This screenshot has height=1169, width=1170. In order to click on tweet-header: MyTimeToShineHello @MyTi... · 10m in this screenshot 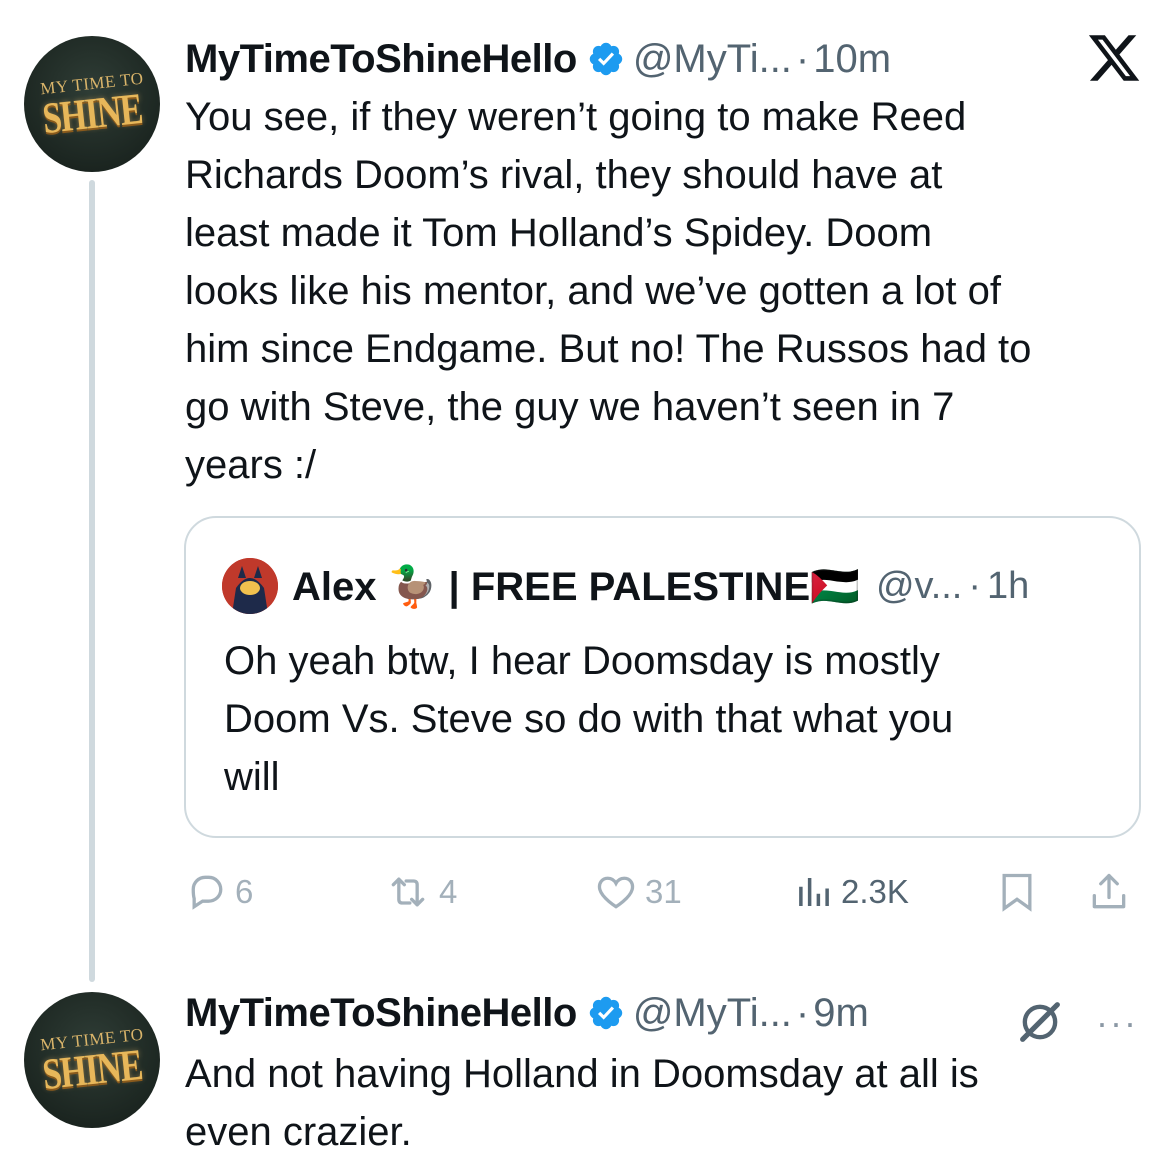, I will do `click(538, 59)`.